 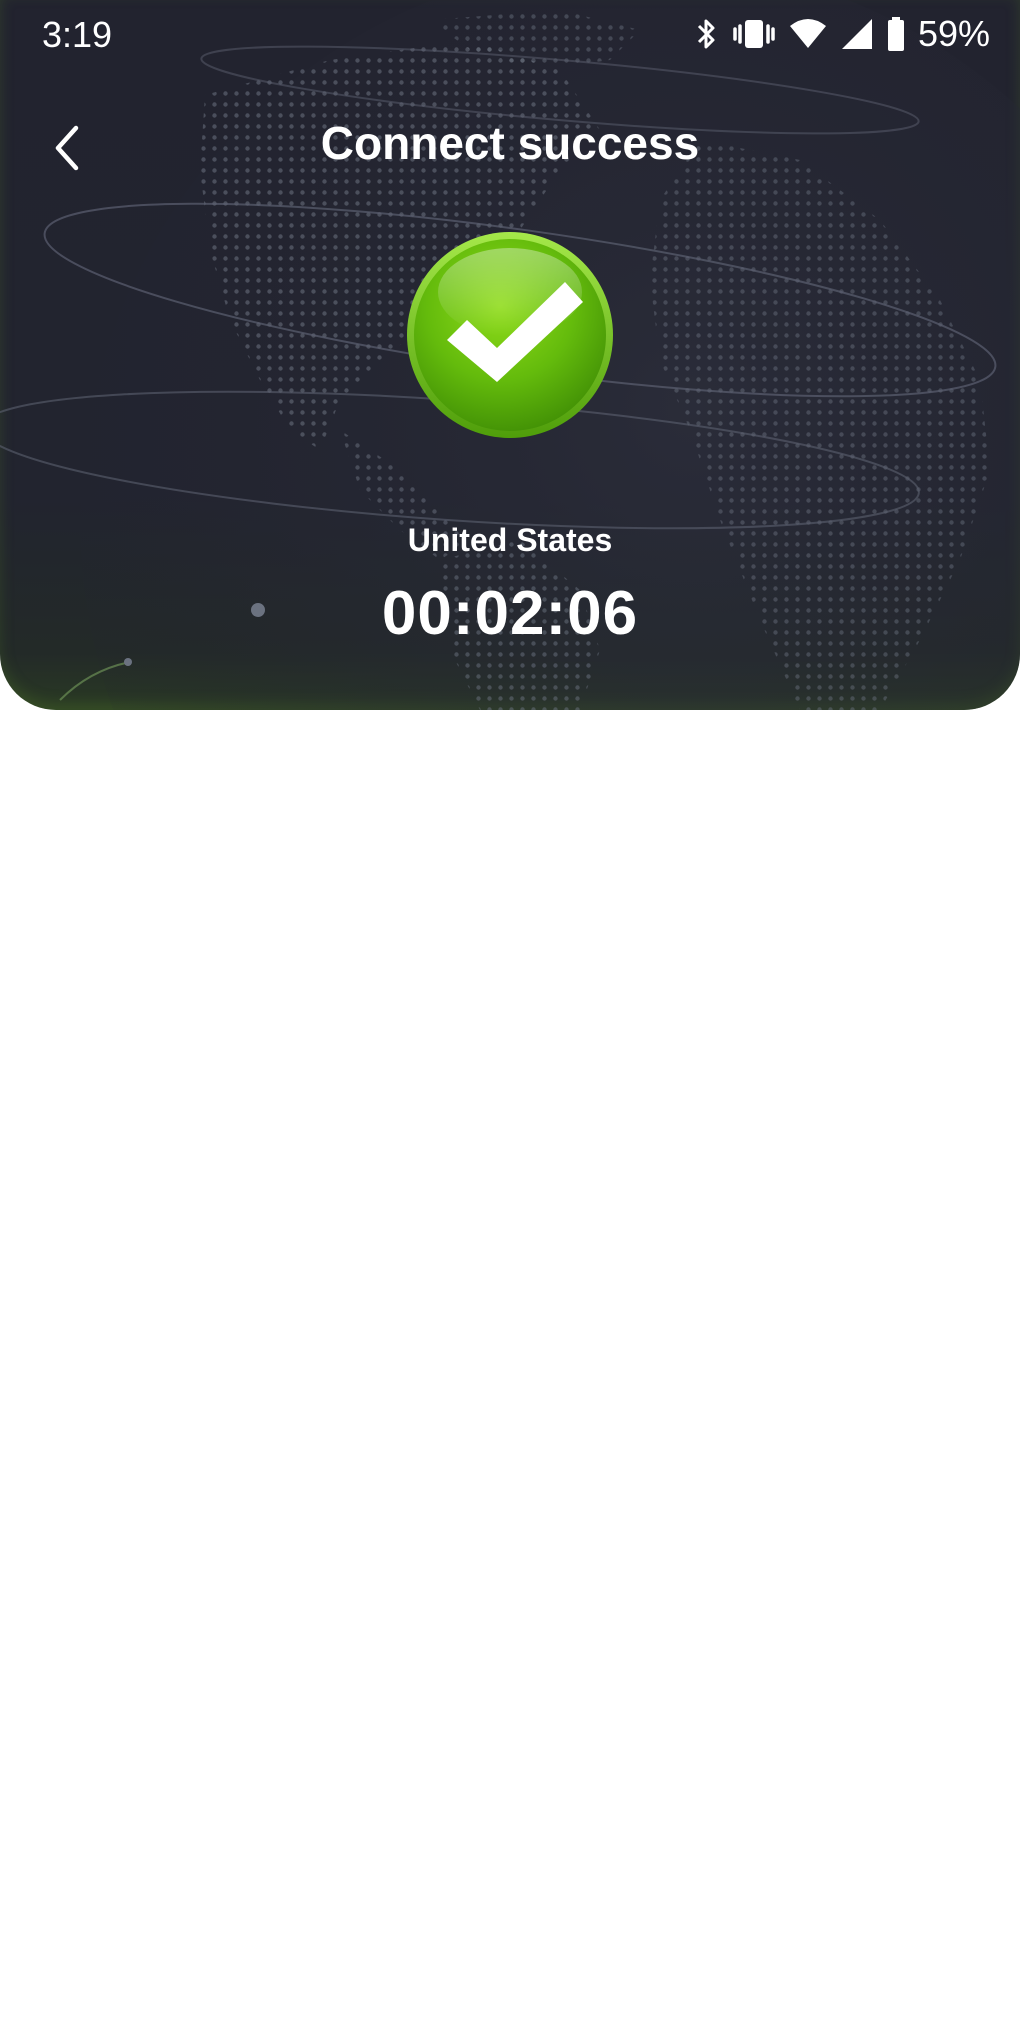 I want to click on status-icons: 59%, so click(x=842, y=34).